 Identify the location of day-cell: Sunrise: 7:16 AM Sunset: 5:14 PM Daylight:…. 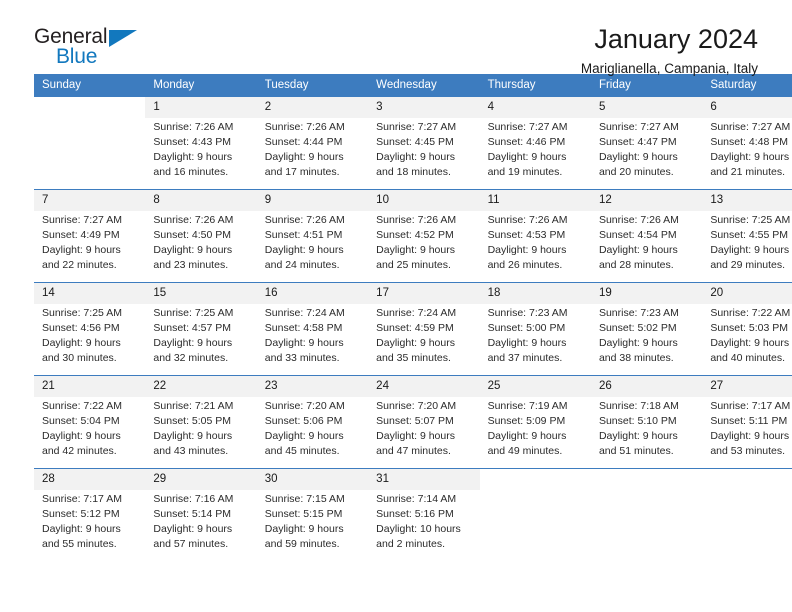
(201, 525).